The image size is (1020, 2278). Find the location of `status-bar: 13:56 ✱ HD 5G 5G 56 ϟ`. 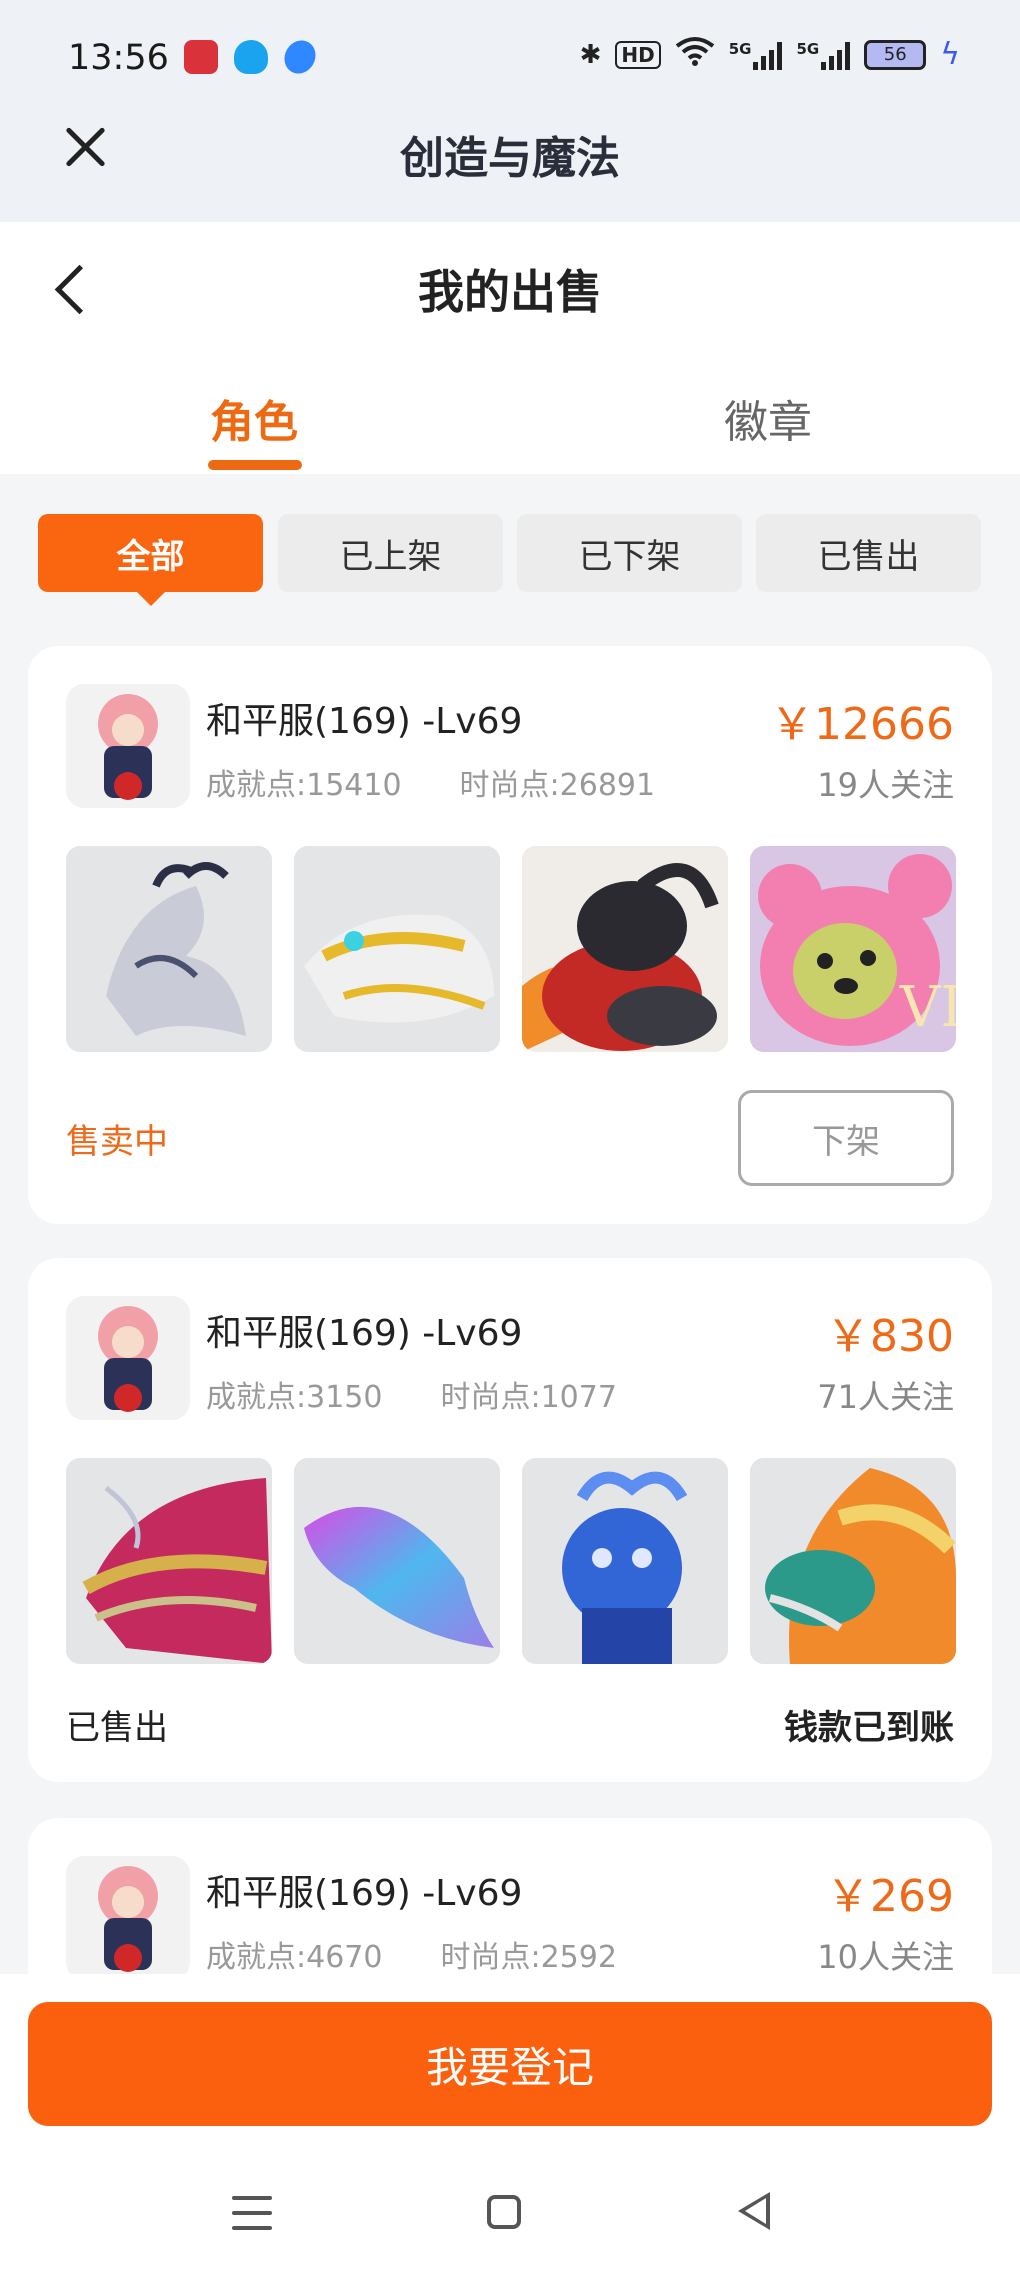

status-bar: 13:56 ✱ HD 5G 5G 56 ϟ is located at coordinates (510, 59).